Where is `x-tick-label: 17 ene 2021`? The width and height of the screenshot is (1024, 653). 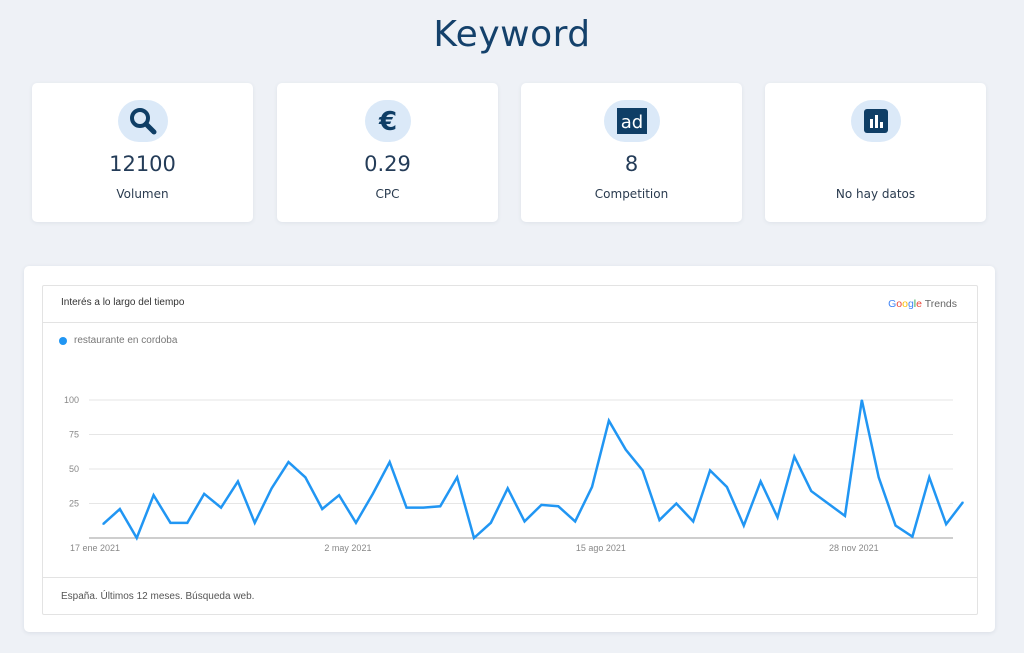 x-tick-label: 17 ene 2021 is located at coordinates (95, 548).